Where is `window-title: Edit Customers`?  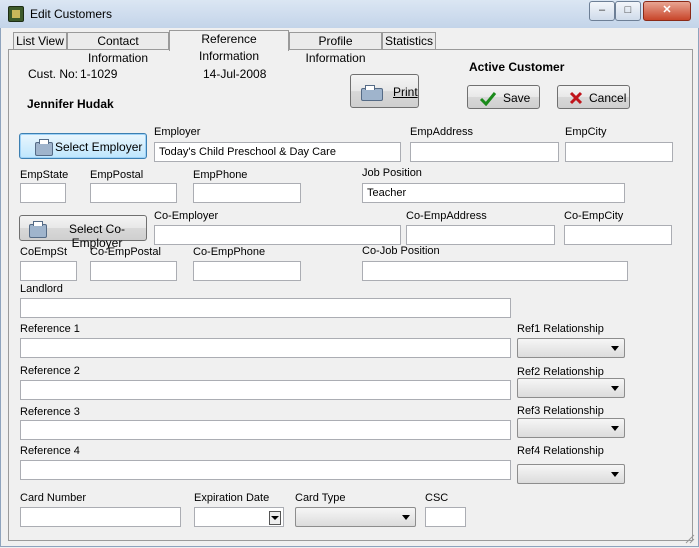
window-title: Edit Customers is located at coordinates (71, 14).